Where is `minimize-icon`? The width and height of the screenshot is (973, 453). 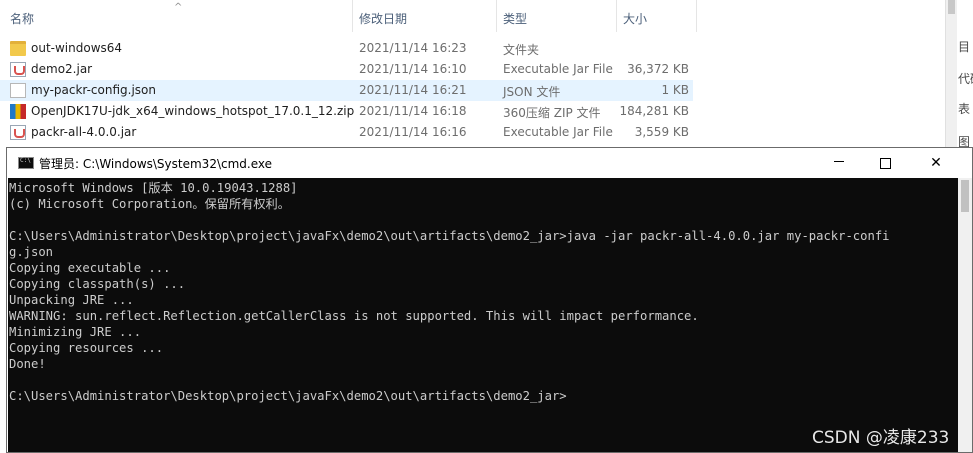 minimize-icon is located at coordinates (839, 161).